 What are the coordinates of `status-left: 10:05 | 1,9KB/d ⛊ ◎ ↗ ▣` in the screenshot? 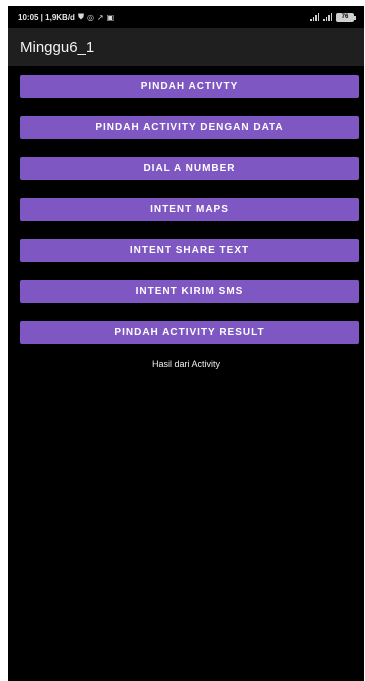 It's located at (66, 17).